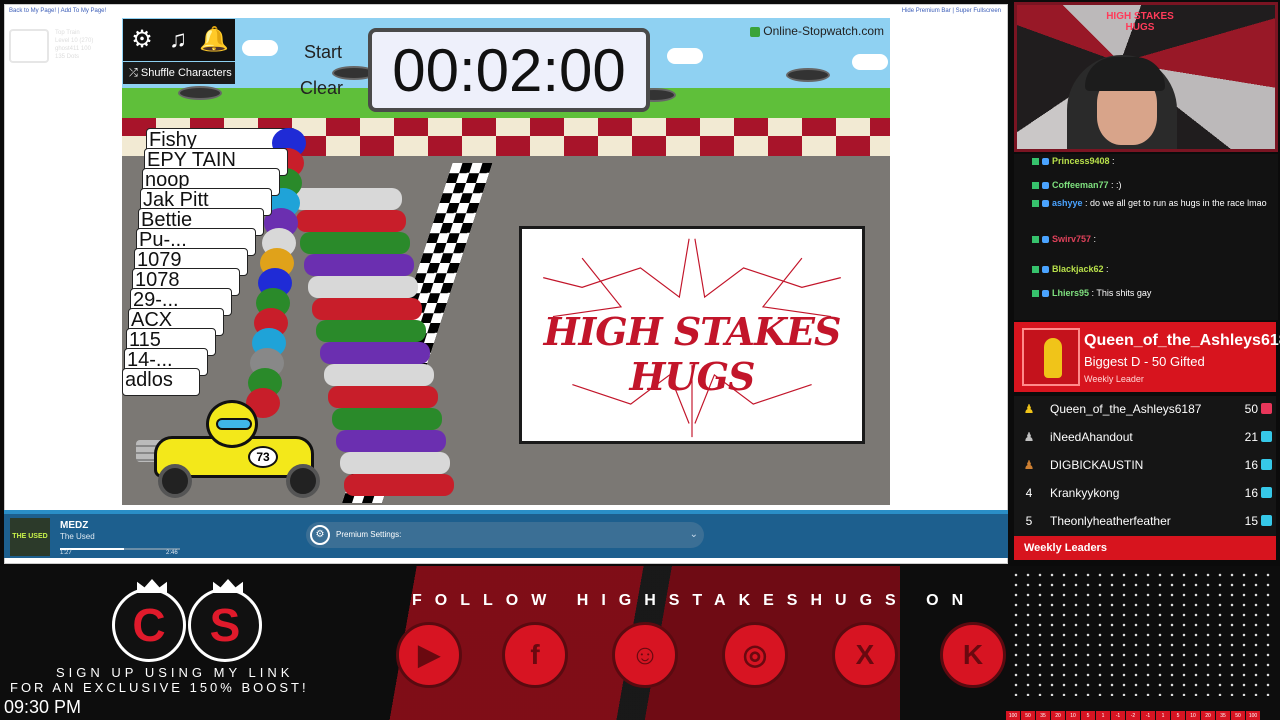 The width and height of the screenshot is (1280, 720). I want to click on logo-text: HIGH STAKES HUGS, so click(692, 354).